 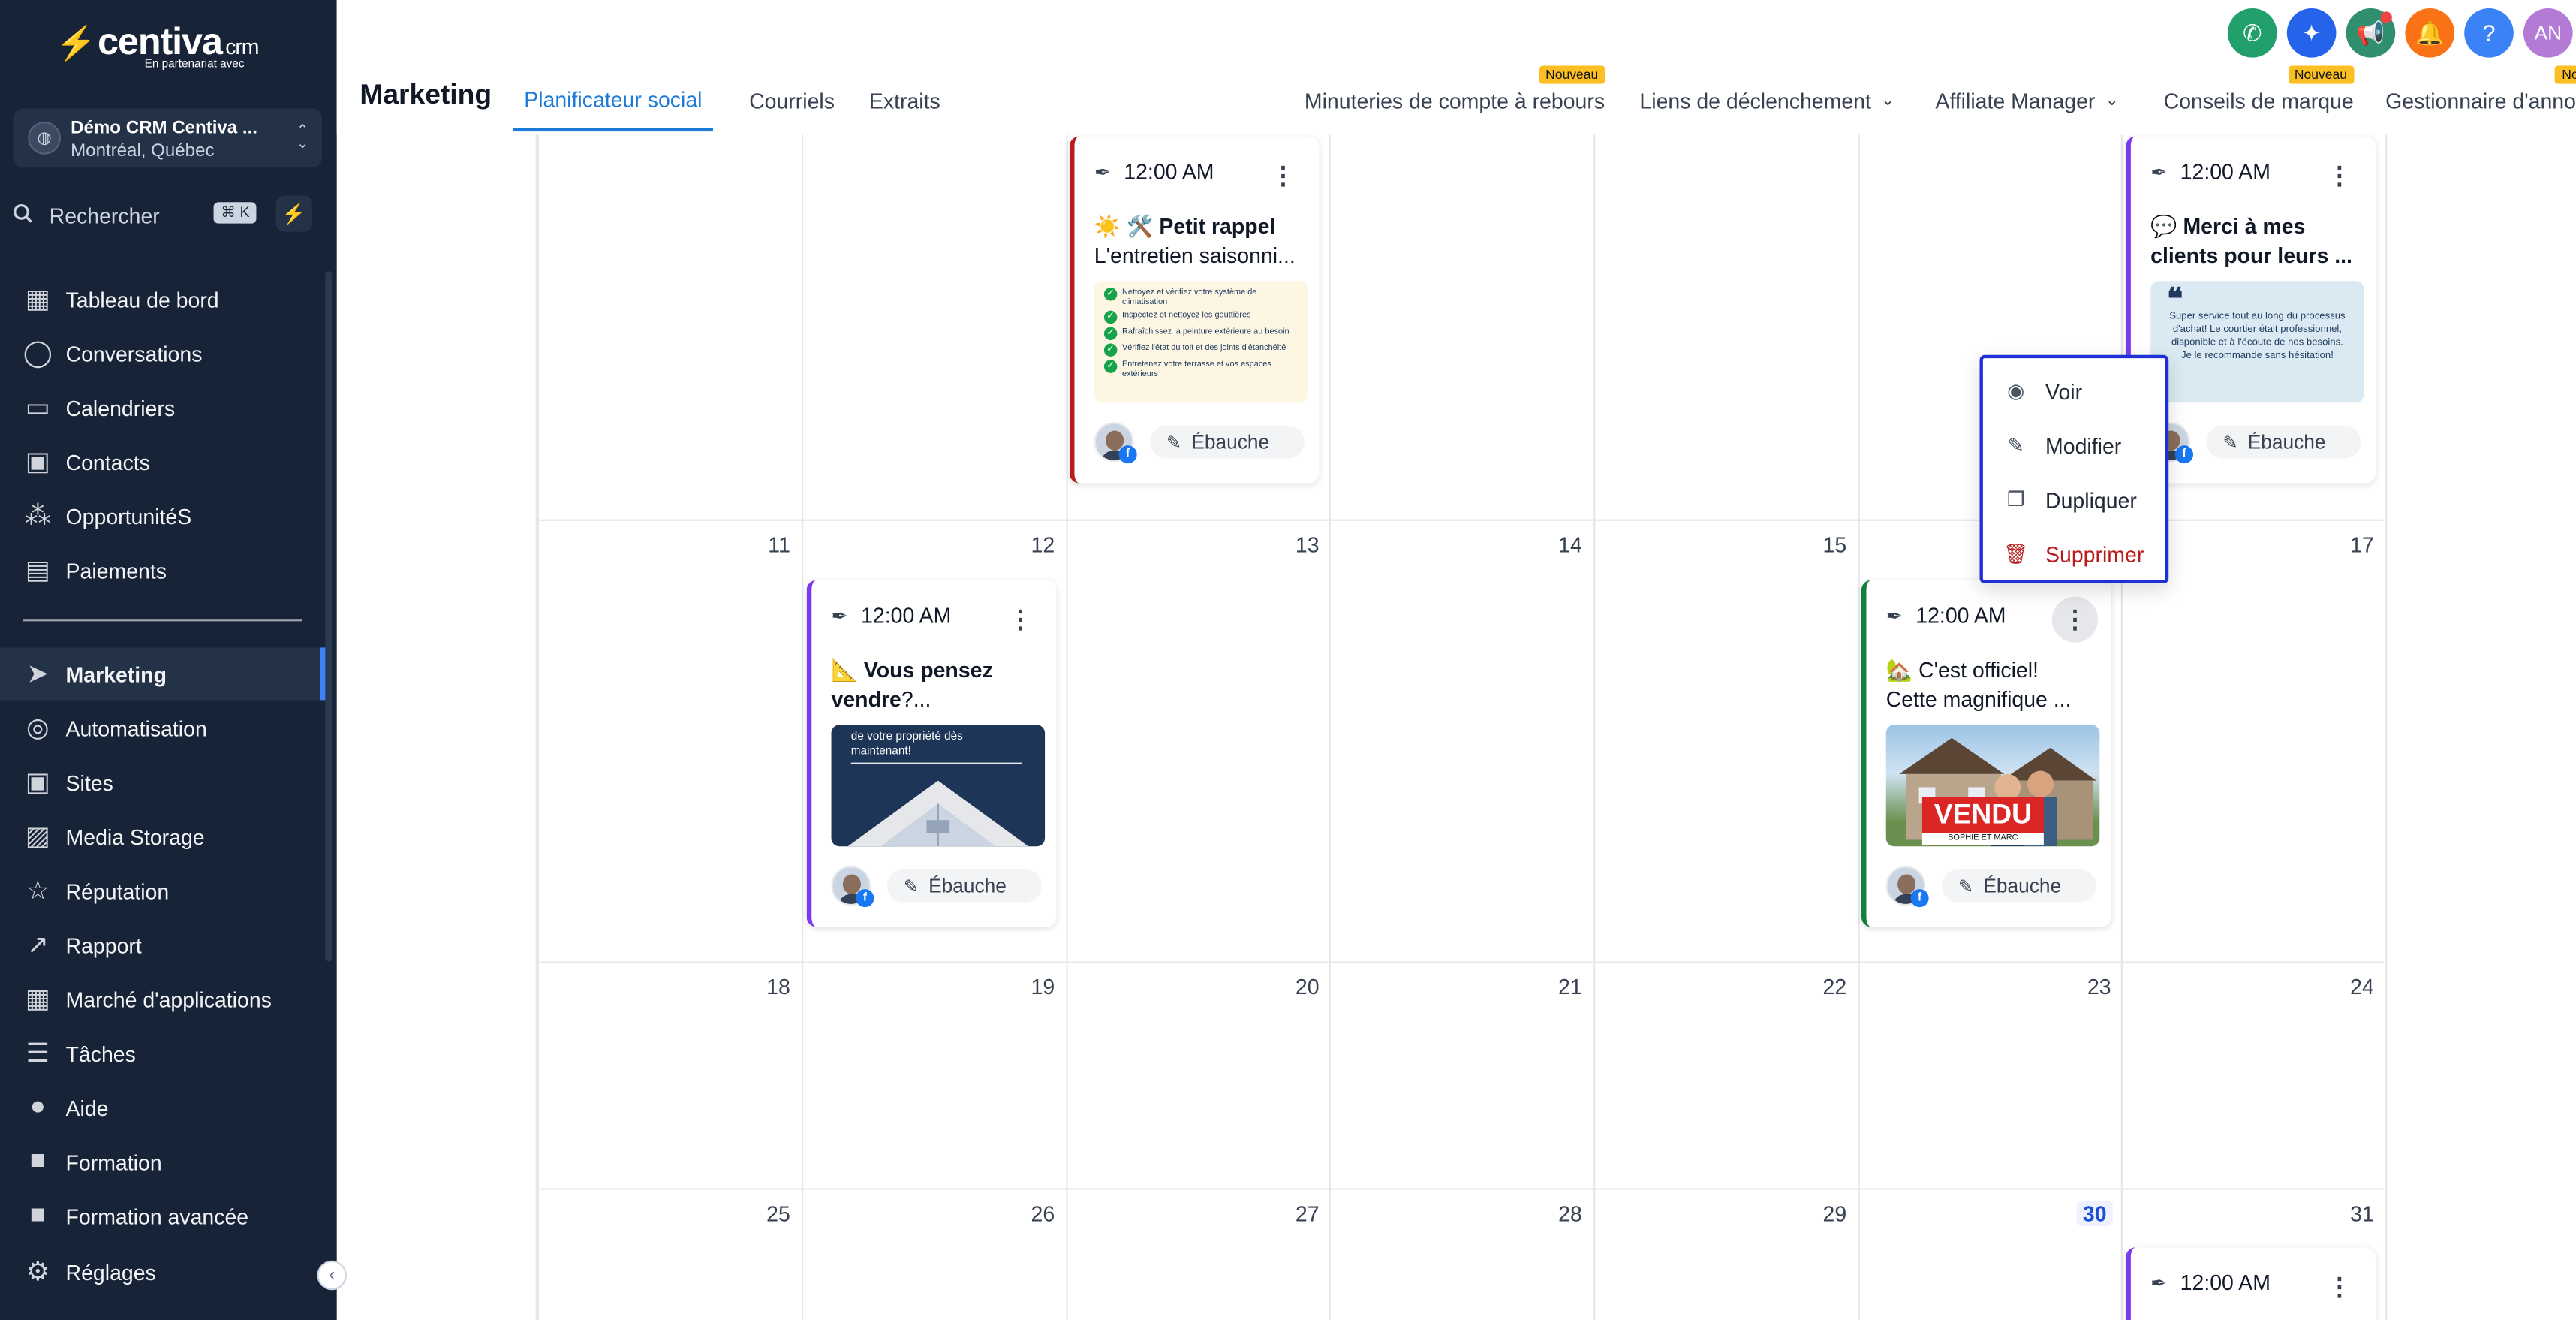 I want to click on tab-extraits: Extraits, so click(x=905, y=100).